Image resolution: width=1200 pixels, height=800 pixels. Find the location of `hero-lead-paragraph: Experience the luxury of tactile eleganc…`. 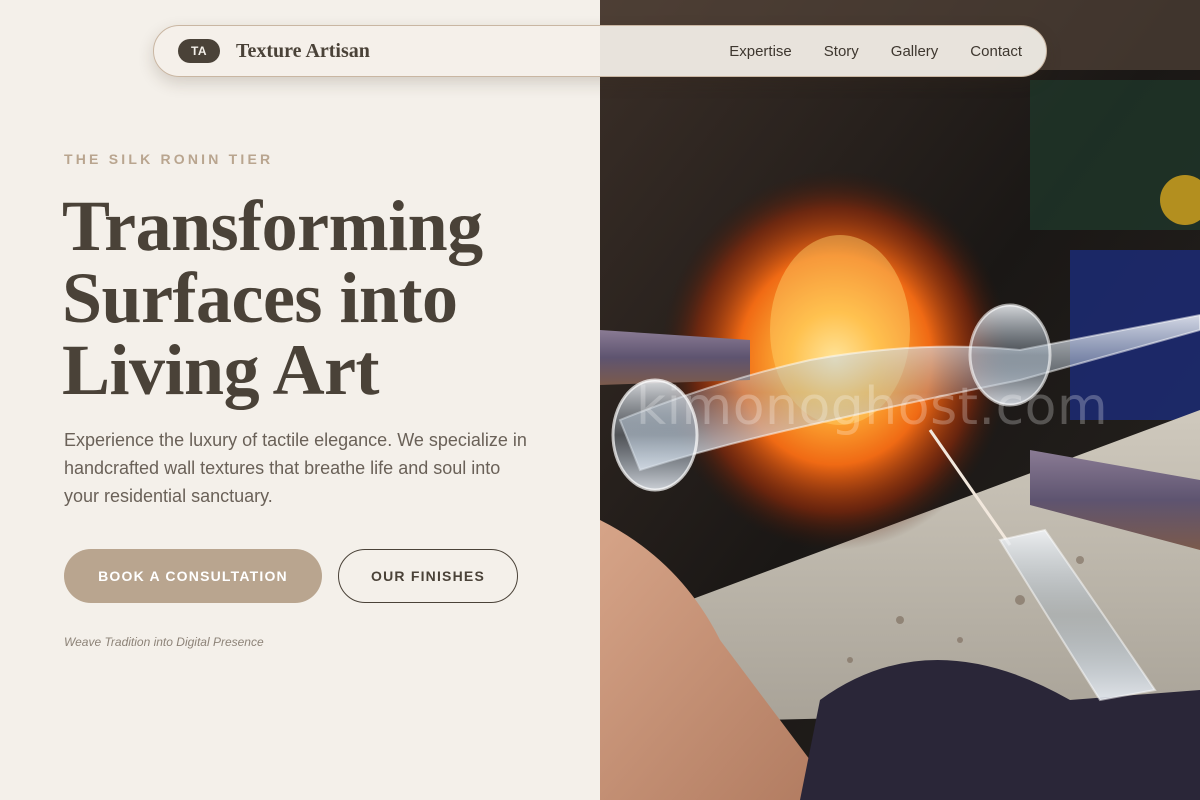

hero-lead-paragraph: Experience the luxury of tactile eleganc… is located at coordinates (295, 468).